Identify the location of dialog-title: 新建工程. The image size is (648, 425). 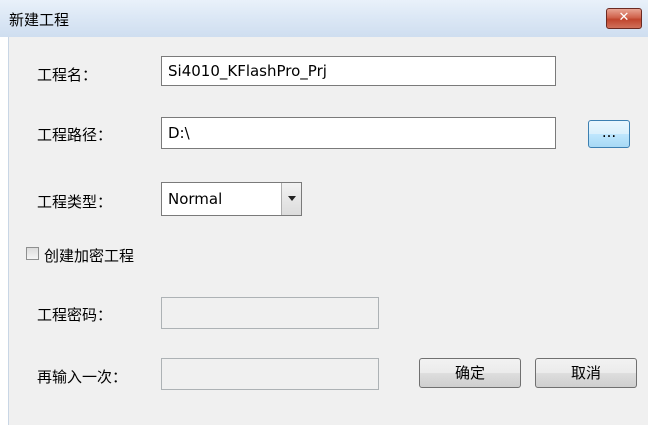
(39, 20).